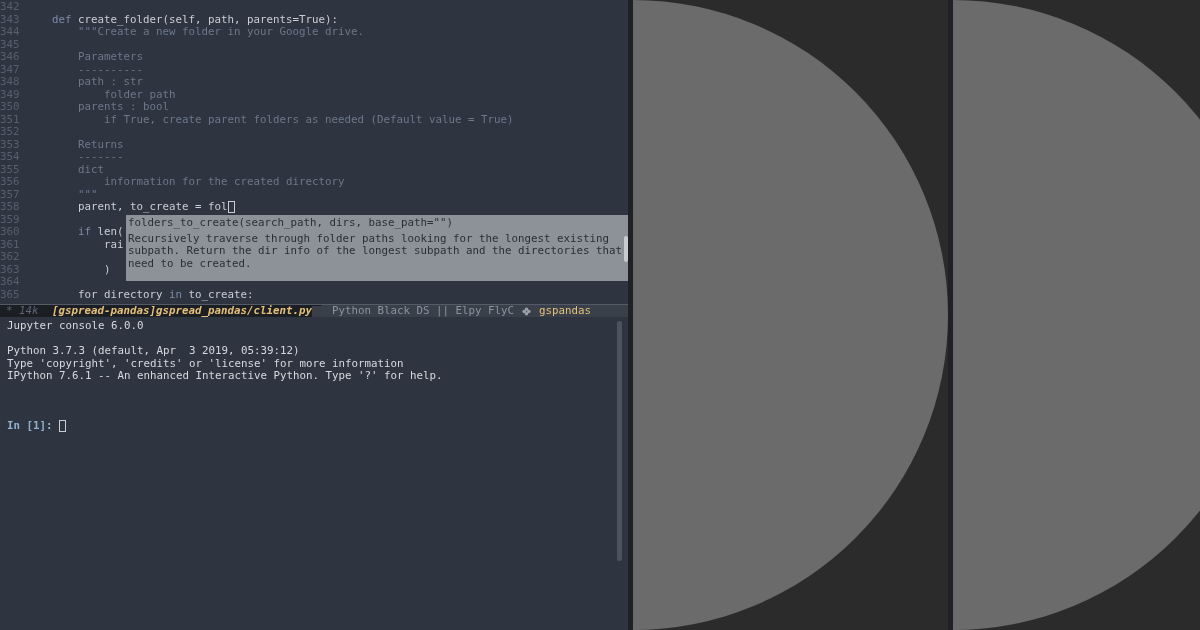 The width and height of the screenshot is (1200, 630). Describe the element at coordinates (128, 207) in the screenshot. I see `code-line: parent, to_create = fol` at that location.